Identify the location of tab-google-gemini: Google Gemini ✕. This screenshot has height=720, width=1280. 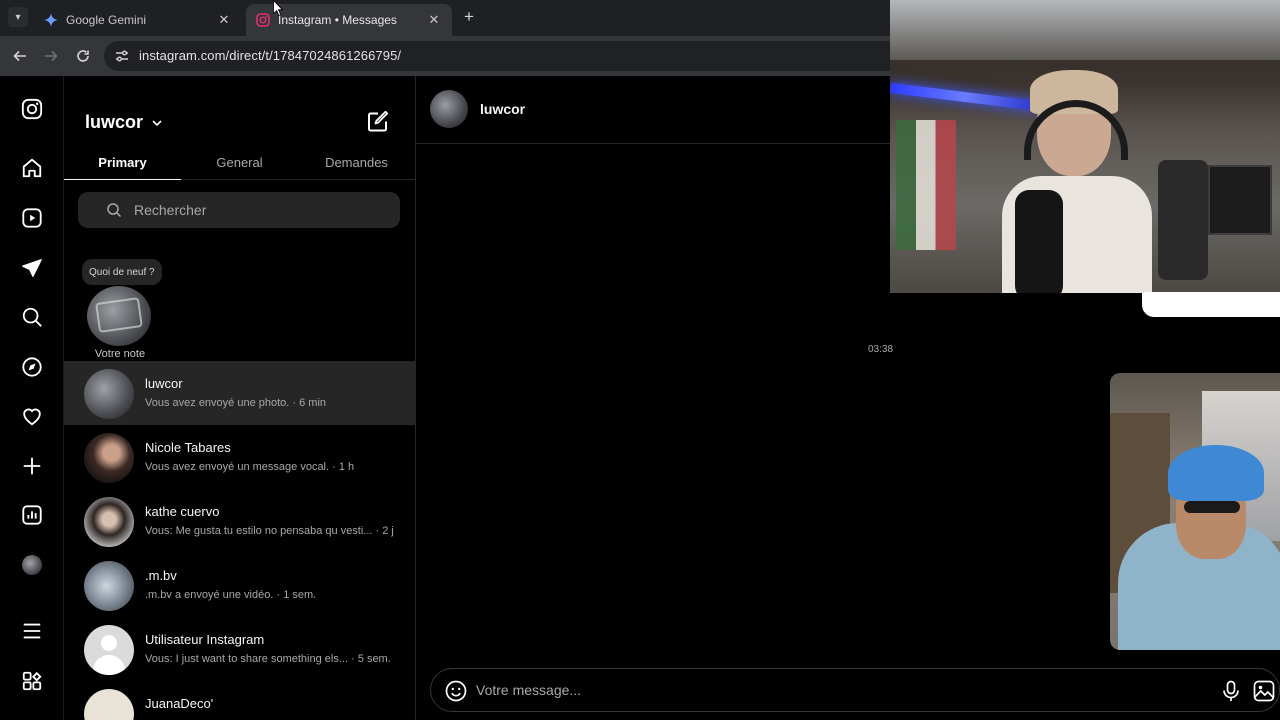
(138, 20).